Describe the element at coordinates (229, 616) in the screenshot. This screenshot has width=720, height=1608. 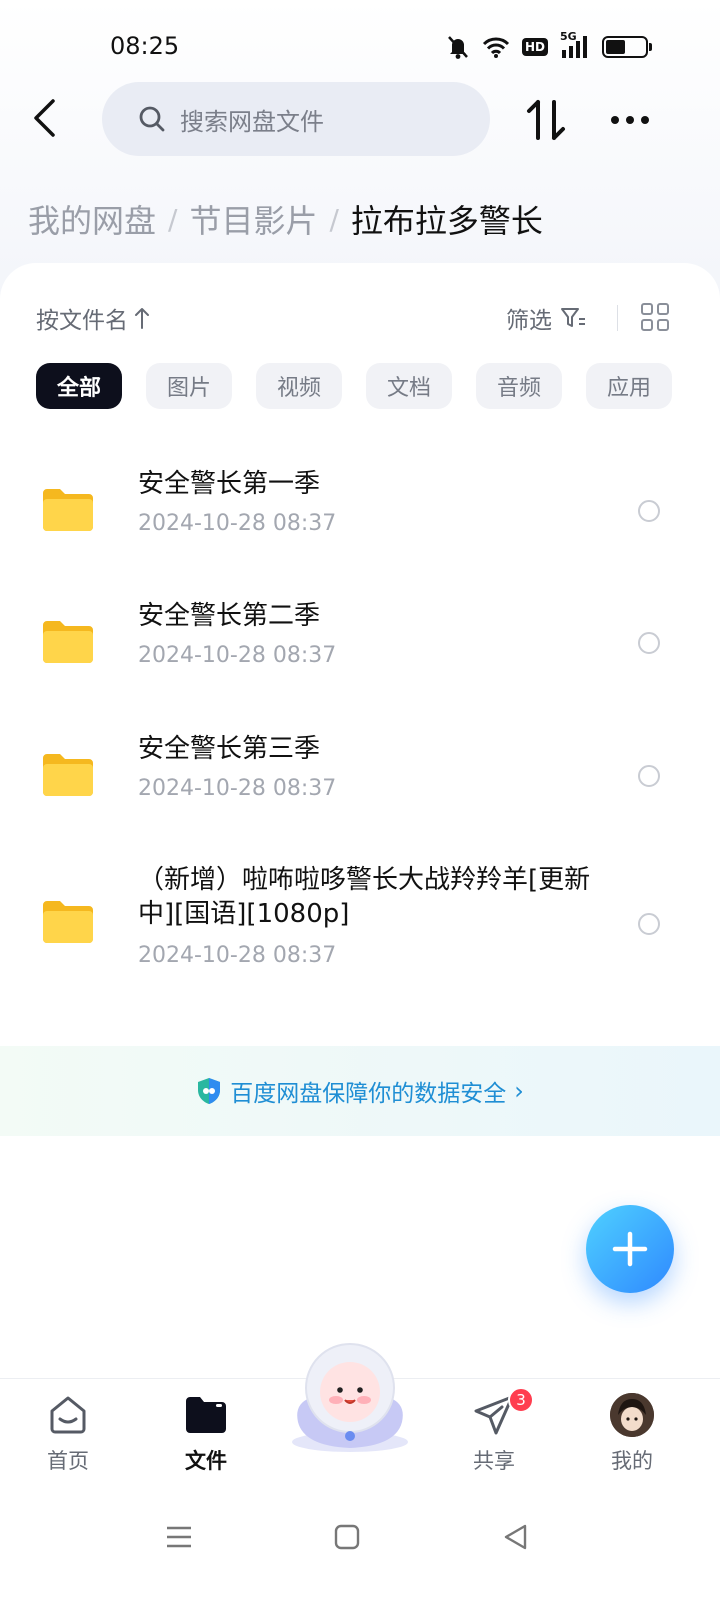
I see `file-name: 安全警长第二季` at that location.